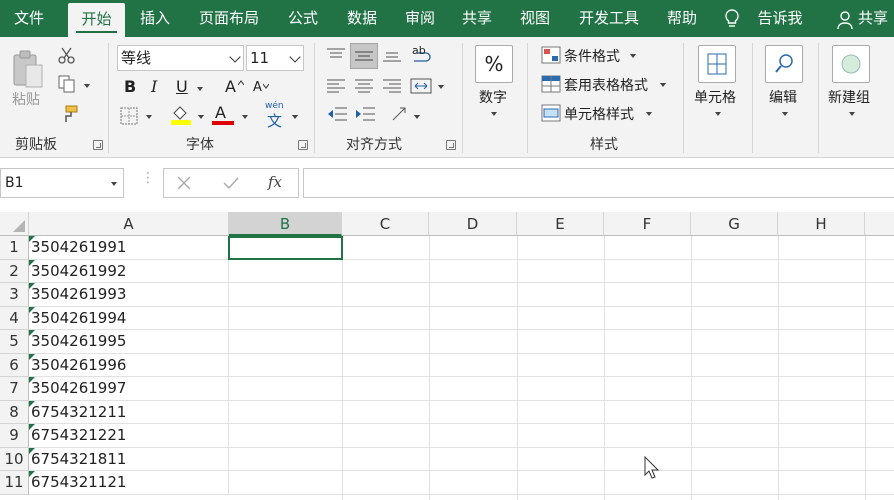  What do you see at coordinates (200, 89) in the screenshot?
I see `underline-dropdown` at bounding box center [200, 89].